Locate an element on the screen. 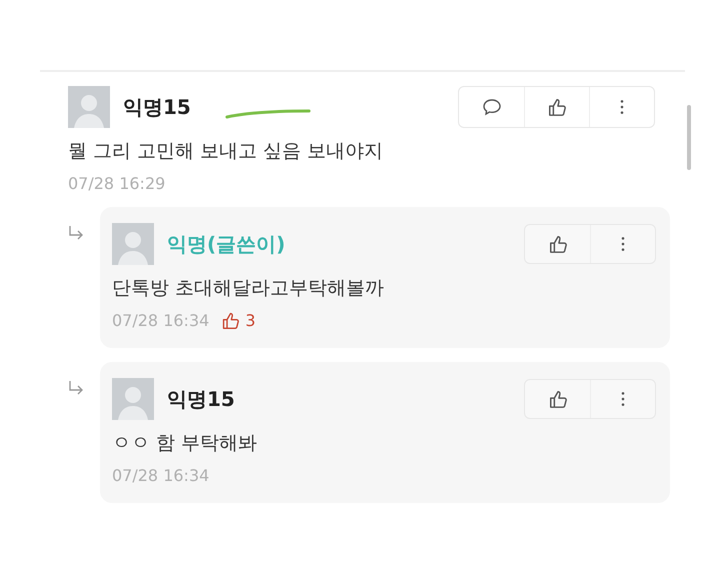 The height and width of the screenshot is (577, 720). author-name: 익명(글쓴이) is located at coordinates (226, 244).